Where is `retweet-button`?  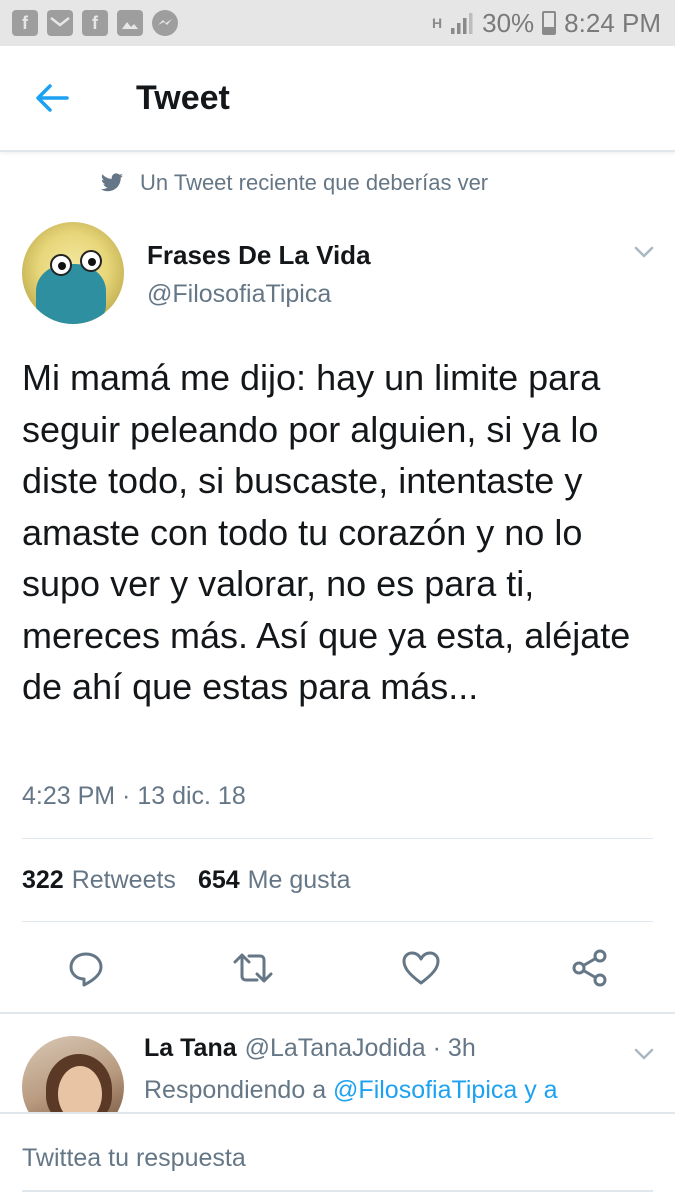 retweet-button is located at coordinates (253, 968).